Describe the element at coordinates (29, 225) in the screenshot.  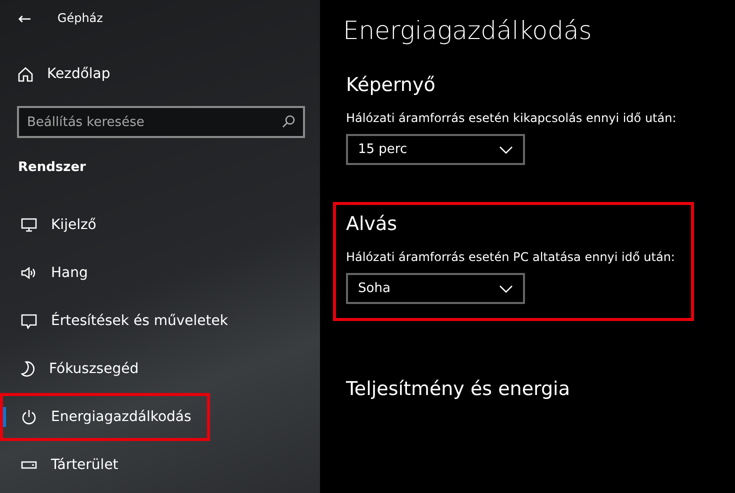
I see `monitor-icon` at that location.